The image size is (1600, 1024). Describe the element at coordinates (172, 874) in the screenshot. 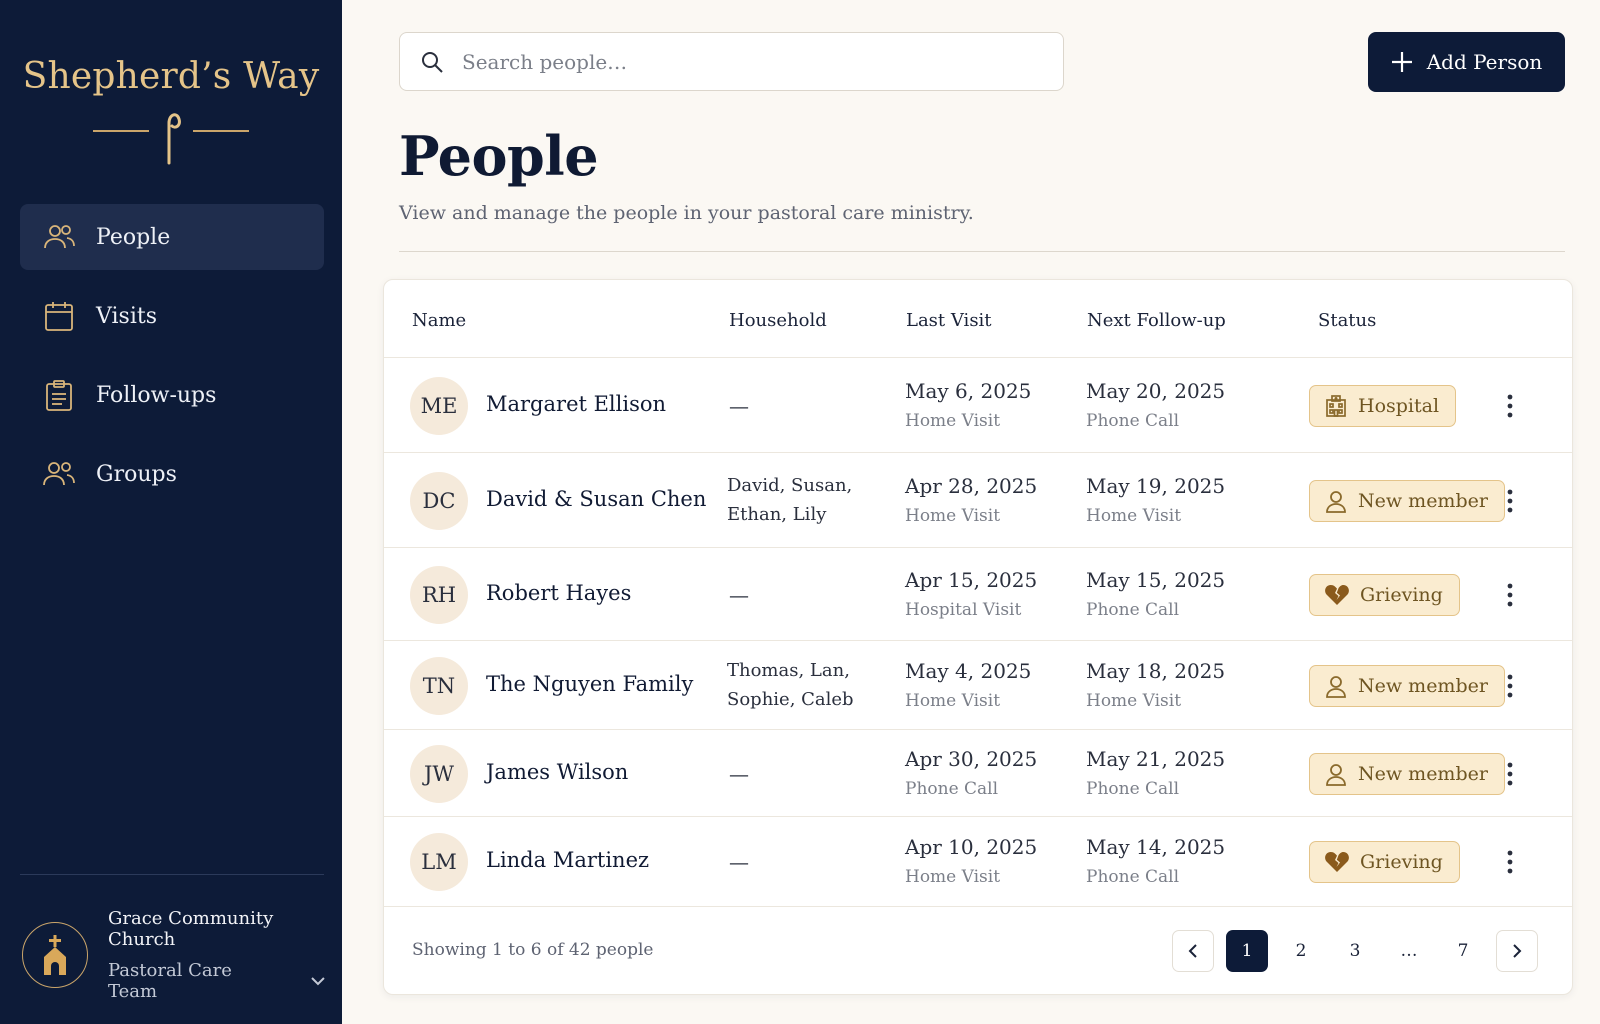

I see `sidebar-divider` at that location.